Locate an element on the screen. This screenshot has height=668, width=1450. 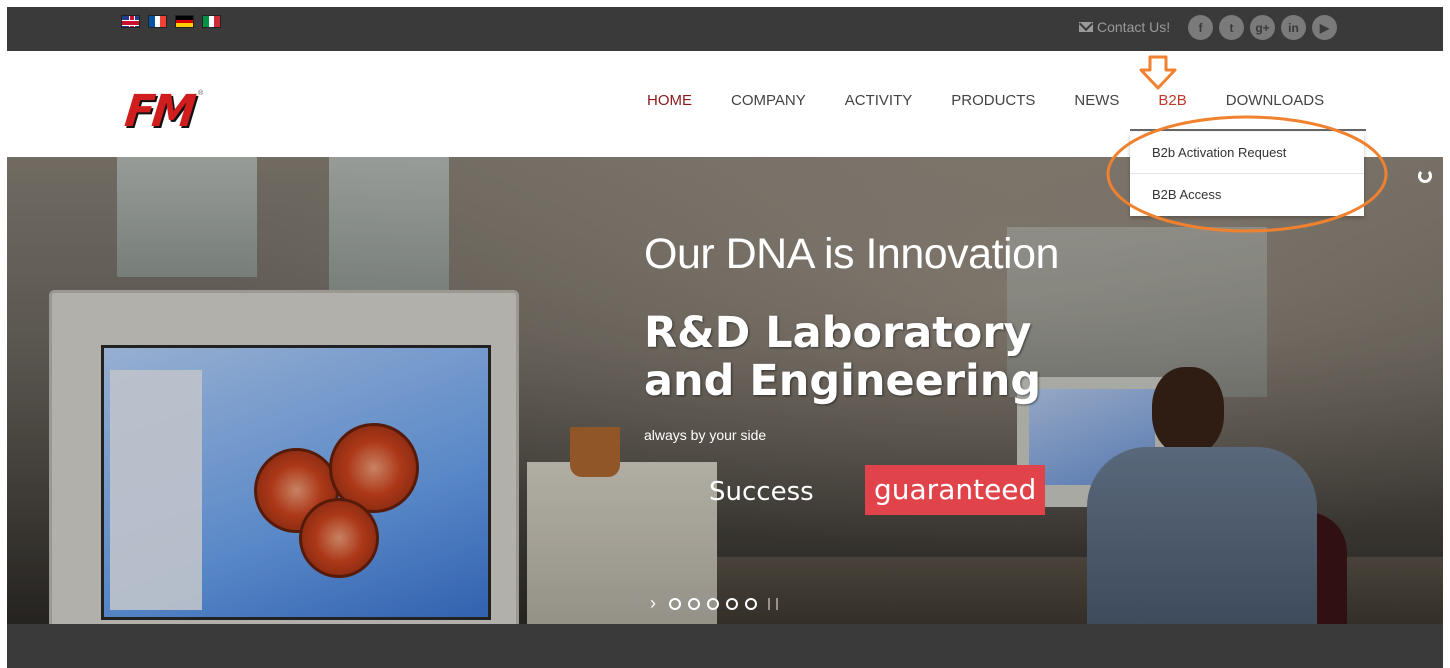
hero-title: R&D Laboratory and Engineering is located at coordinates (842, 357).